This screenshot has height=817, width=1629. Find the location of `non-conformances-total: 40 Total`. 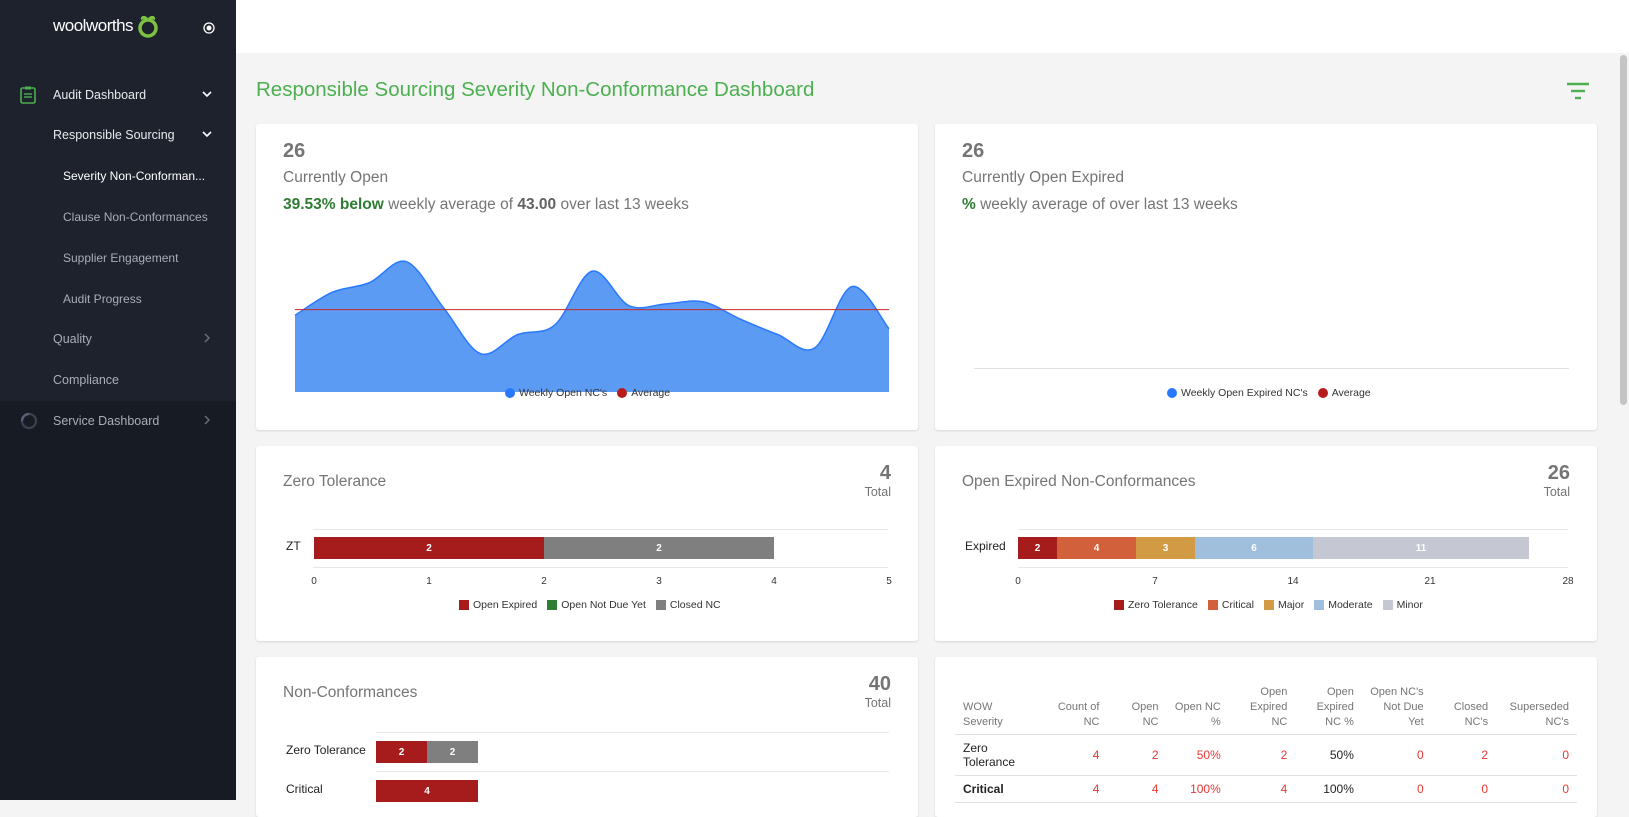

non-conformances-total: 40 Total is located at coordinates (878, 691).